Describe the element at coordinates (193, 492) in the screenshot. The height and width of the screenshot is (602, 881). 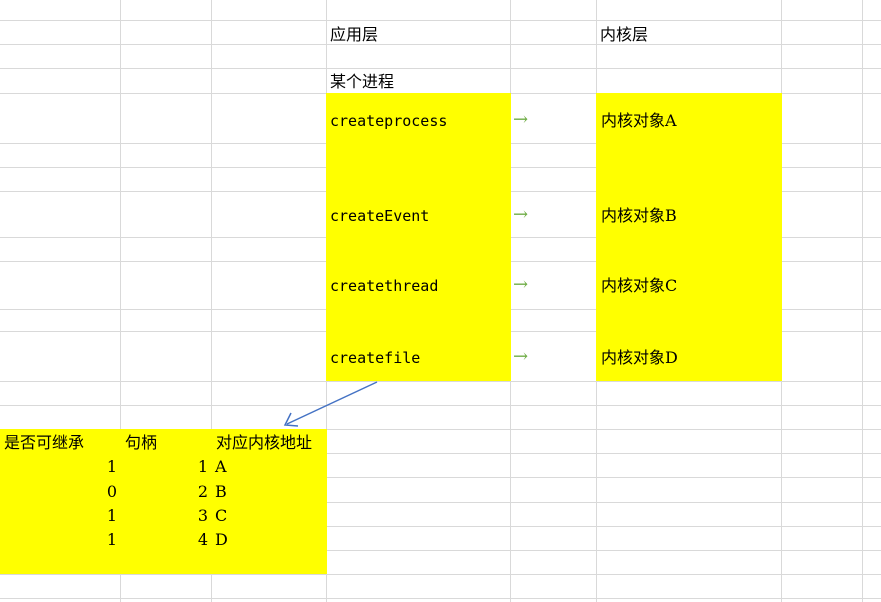
I see `table-cell-handle: 2` at that location.